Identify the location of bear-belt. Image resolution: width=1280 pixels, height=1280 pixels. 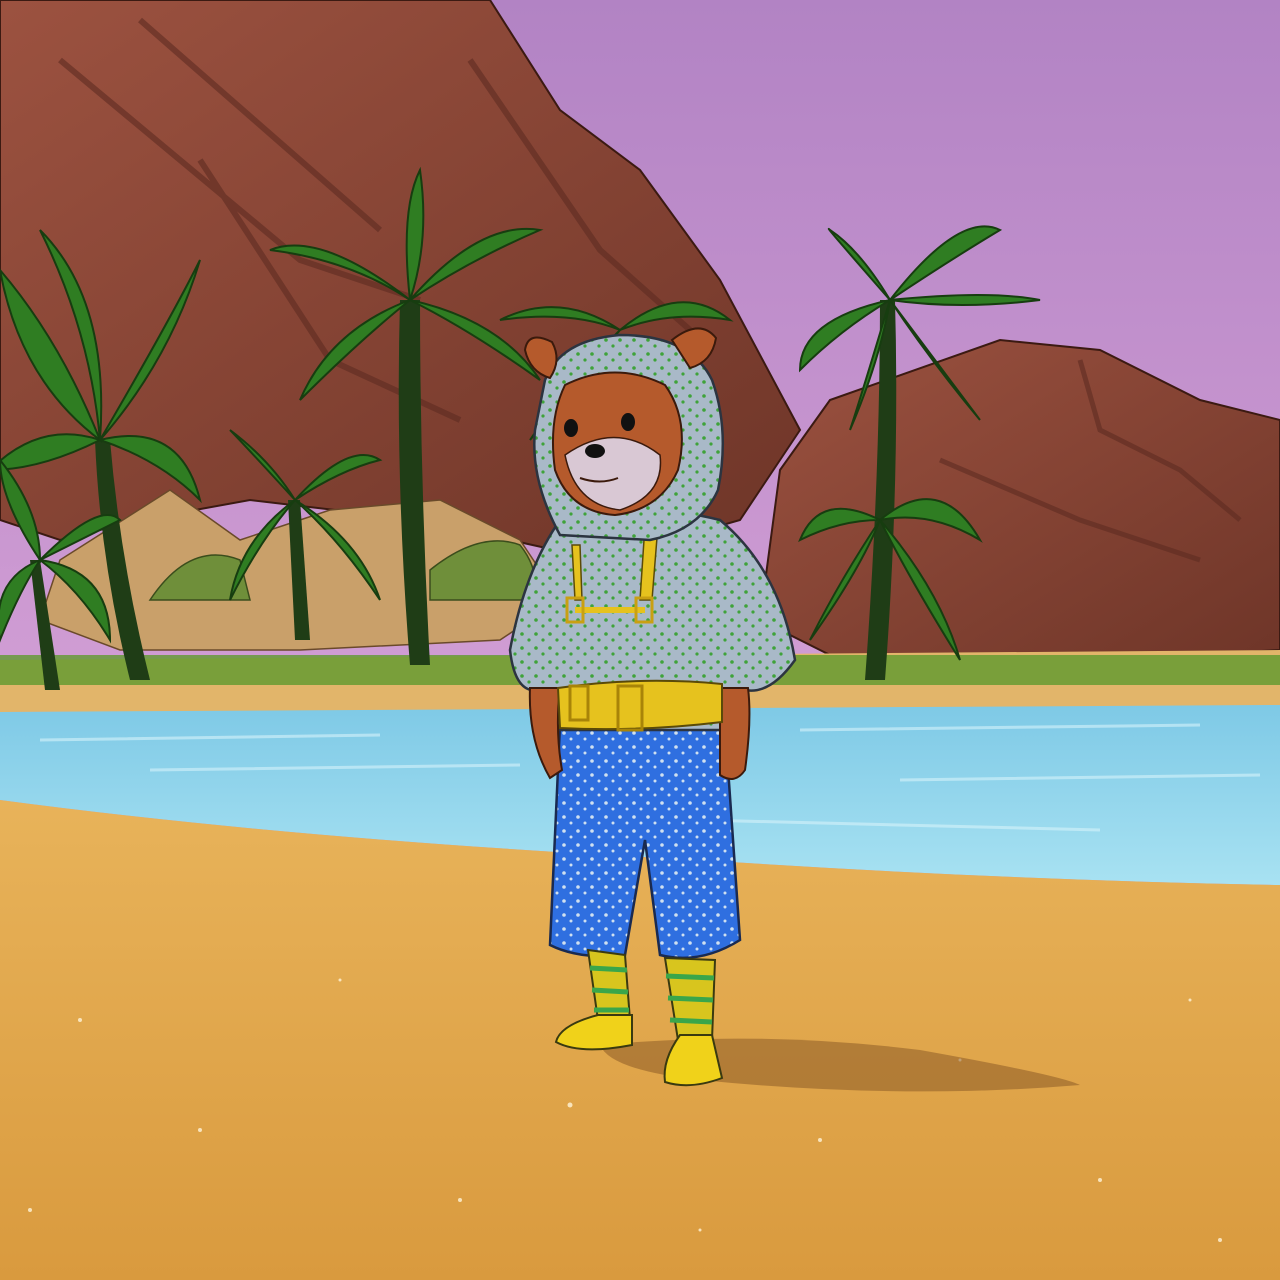
(639, 705).